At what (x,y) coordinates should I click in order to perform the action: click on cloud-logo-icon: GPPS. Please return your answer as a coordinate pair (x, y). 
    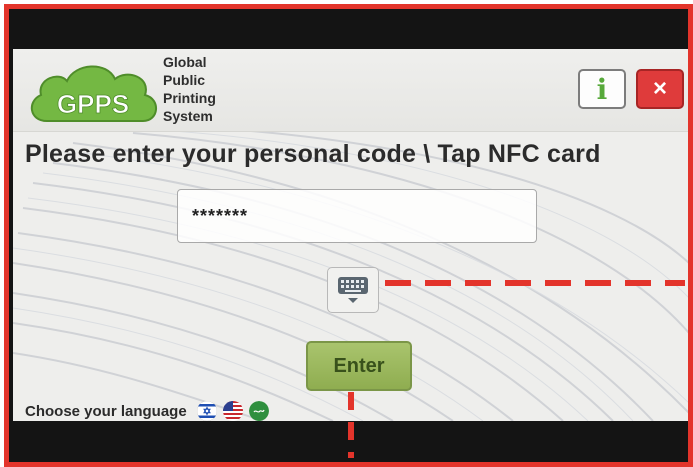
    Looking at the image, I should click on (94, 93).